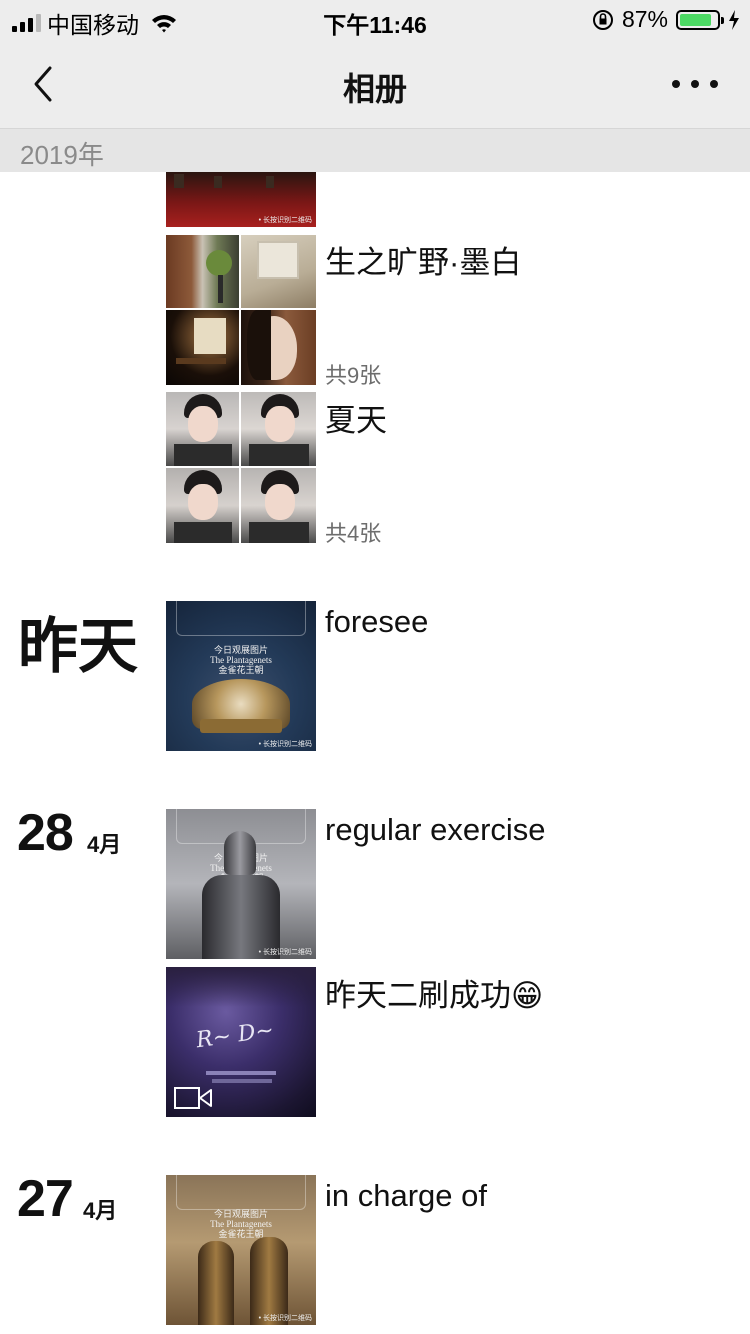 This screenshot has width=750, height=1334. I want to click on page-title: 相册, so click(374, 89).